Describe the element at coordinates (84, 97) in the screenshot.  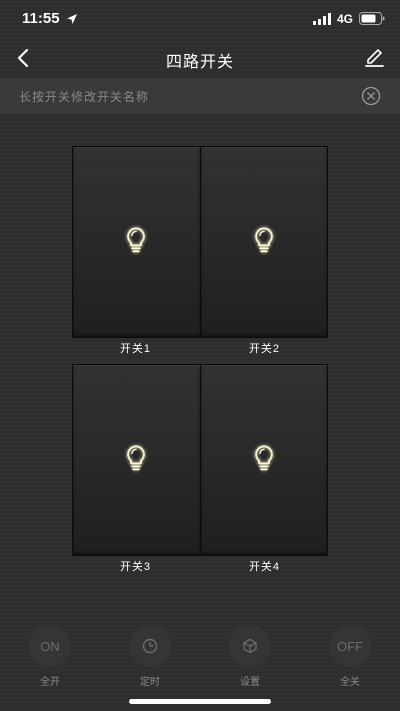
I see `hint-text: 长按开关修改开关名称` at that location.